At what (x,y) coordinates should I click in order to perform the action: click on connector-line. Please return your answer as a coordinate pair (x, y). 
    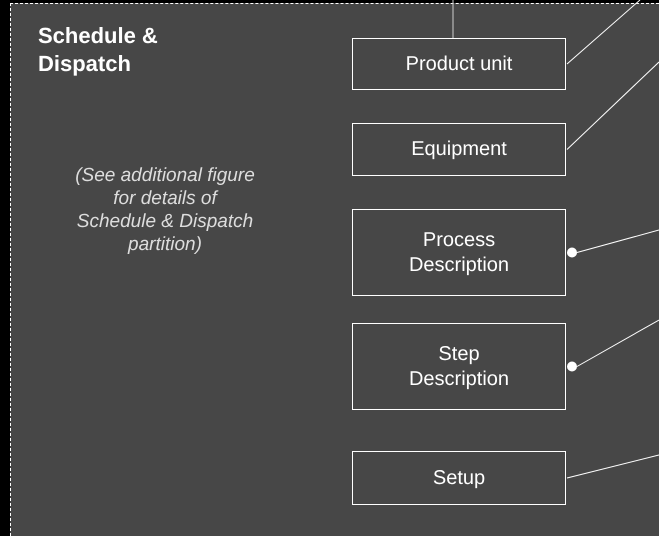
    Looking at the image, I should click on (453, 19).